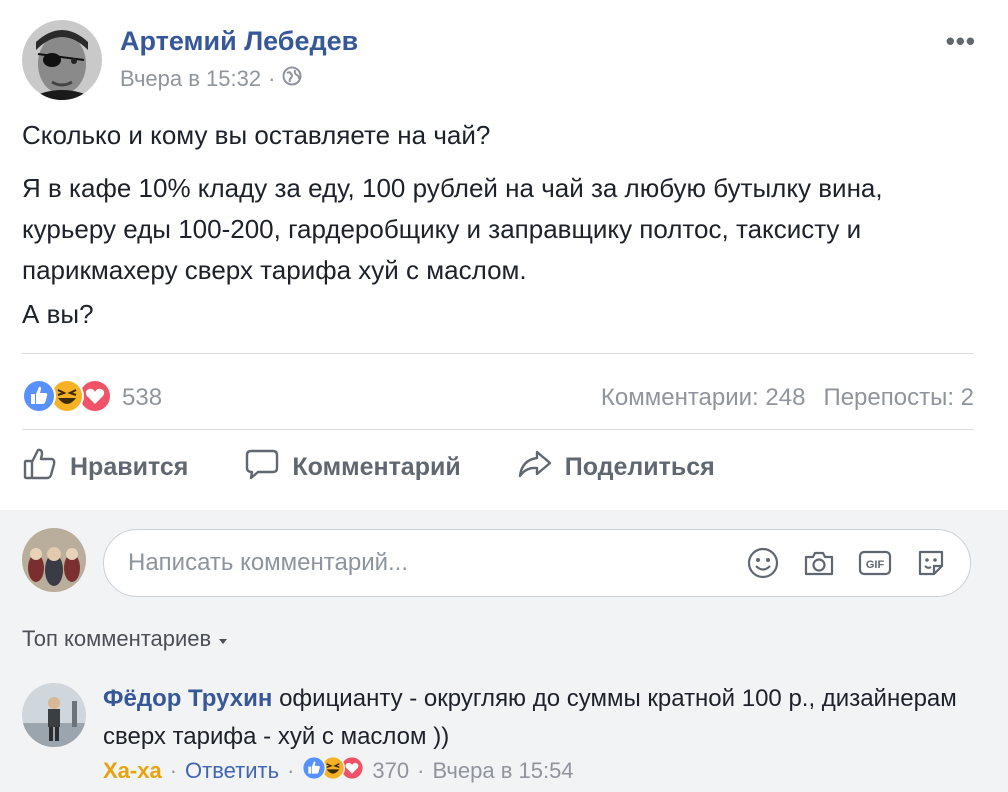 Image resolution: width=1008 pixels, height=792 pixels. Describe the element at coordinates (54, 560) in the screenshot. I see `current-user-avatar` at that location.